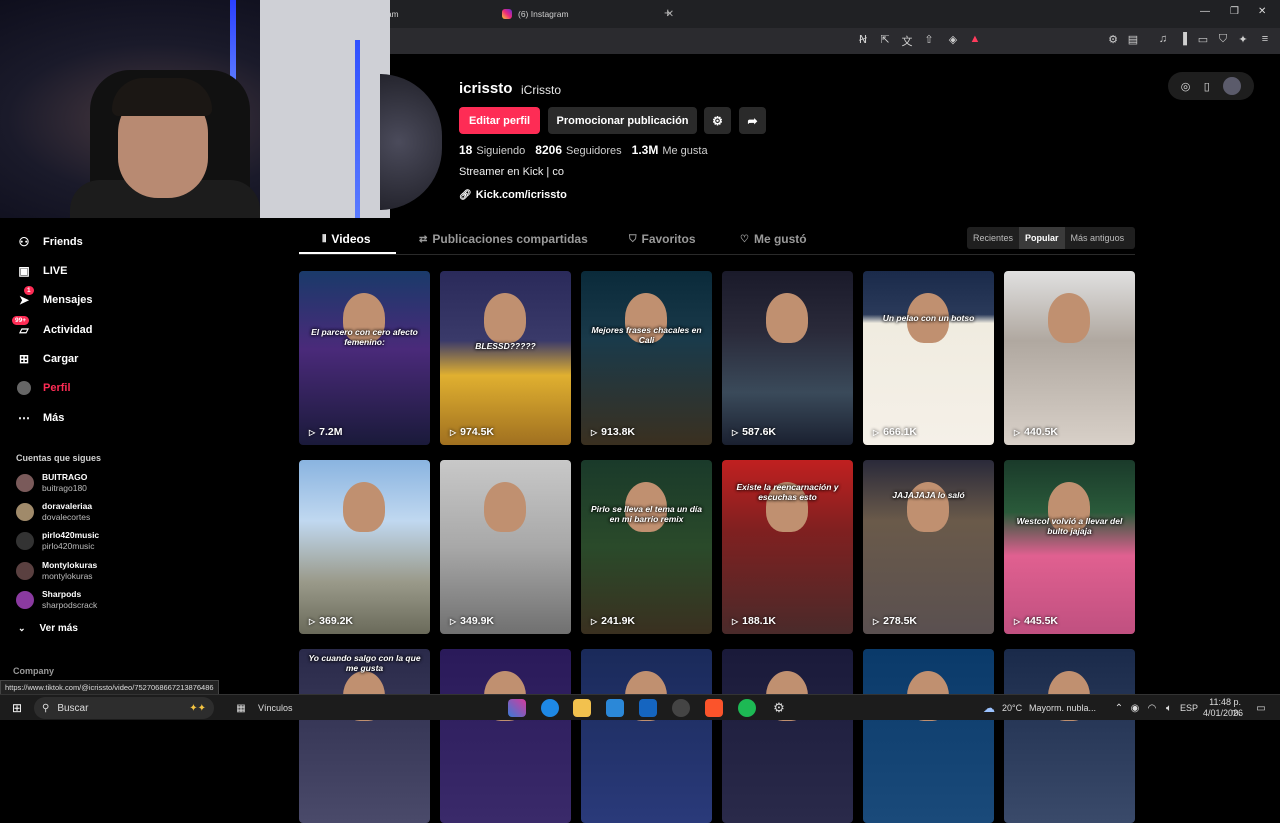 This screenshot has height=823, width=1280. Describe the element at coordinates (787, 358) in the screenshot. I see `video-thumbnail: ▷ 587.6K` at that location.